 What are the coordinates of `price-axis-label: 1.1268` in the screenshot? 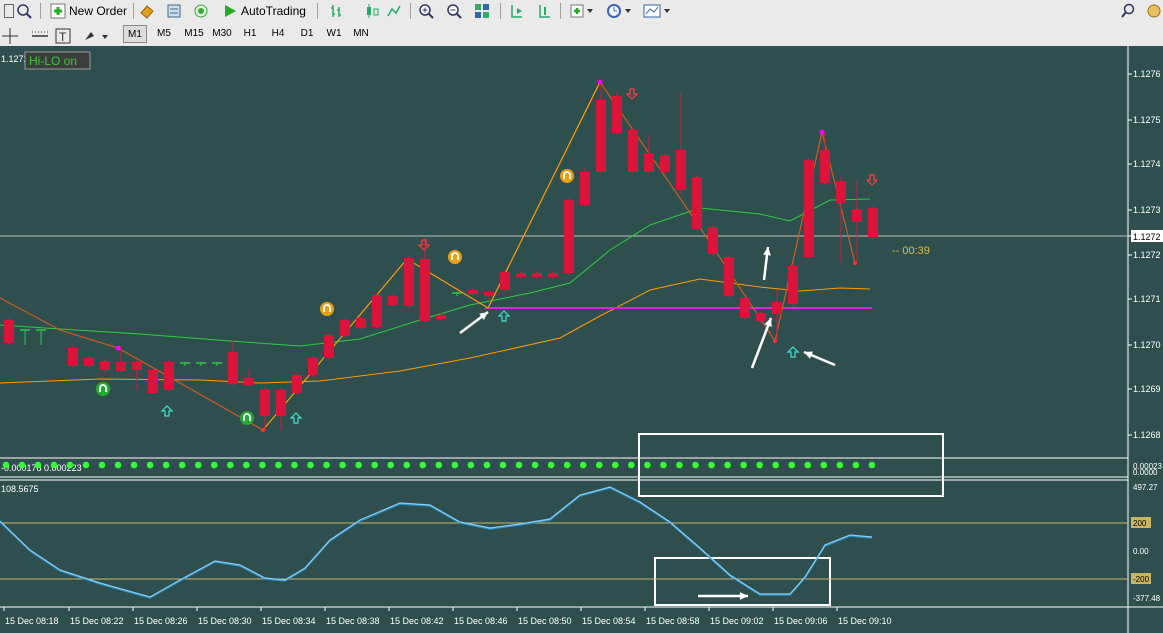 It's located at (1147, 435).